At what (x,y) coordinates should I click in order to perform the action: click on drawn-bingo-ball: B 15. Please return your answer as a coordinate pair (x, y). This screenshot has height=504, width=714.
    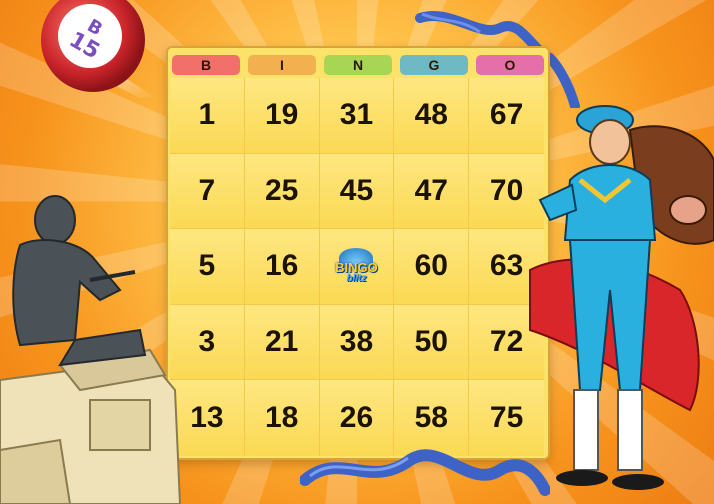
    Looking at the image, I should click on (98, 49).